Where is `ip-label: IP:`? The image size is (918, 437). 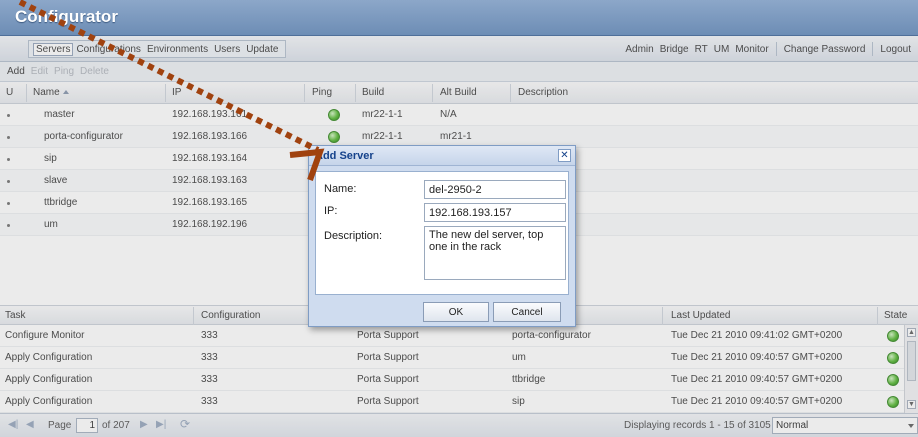
ip-label: IP: is located at coordinates (331, 211).